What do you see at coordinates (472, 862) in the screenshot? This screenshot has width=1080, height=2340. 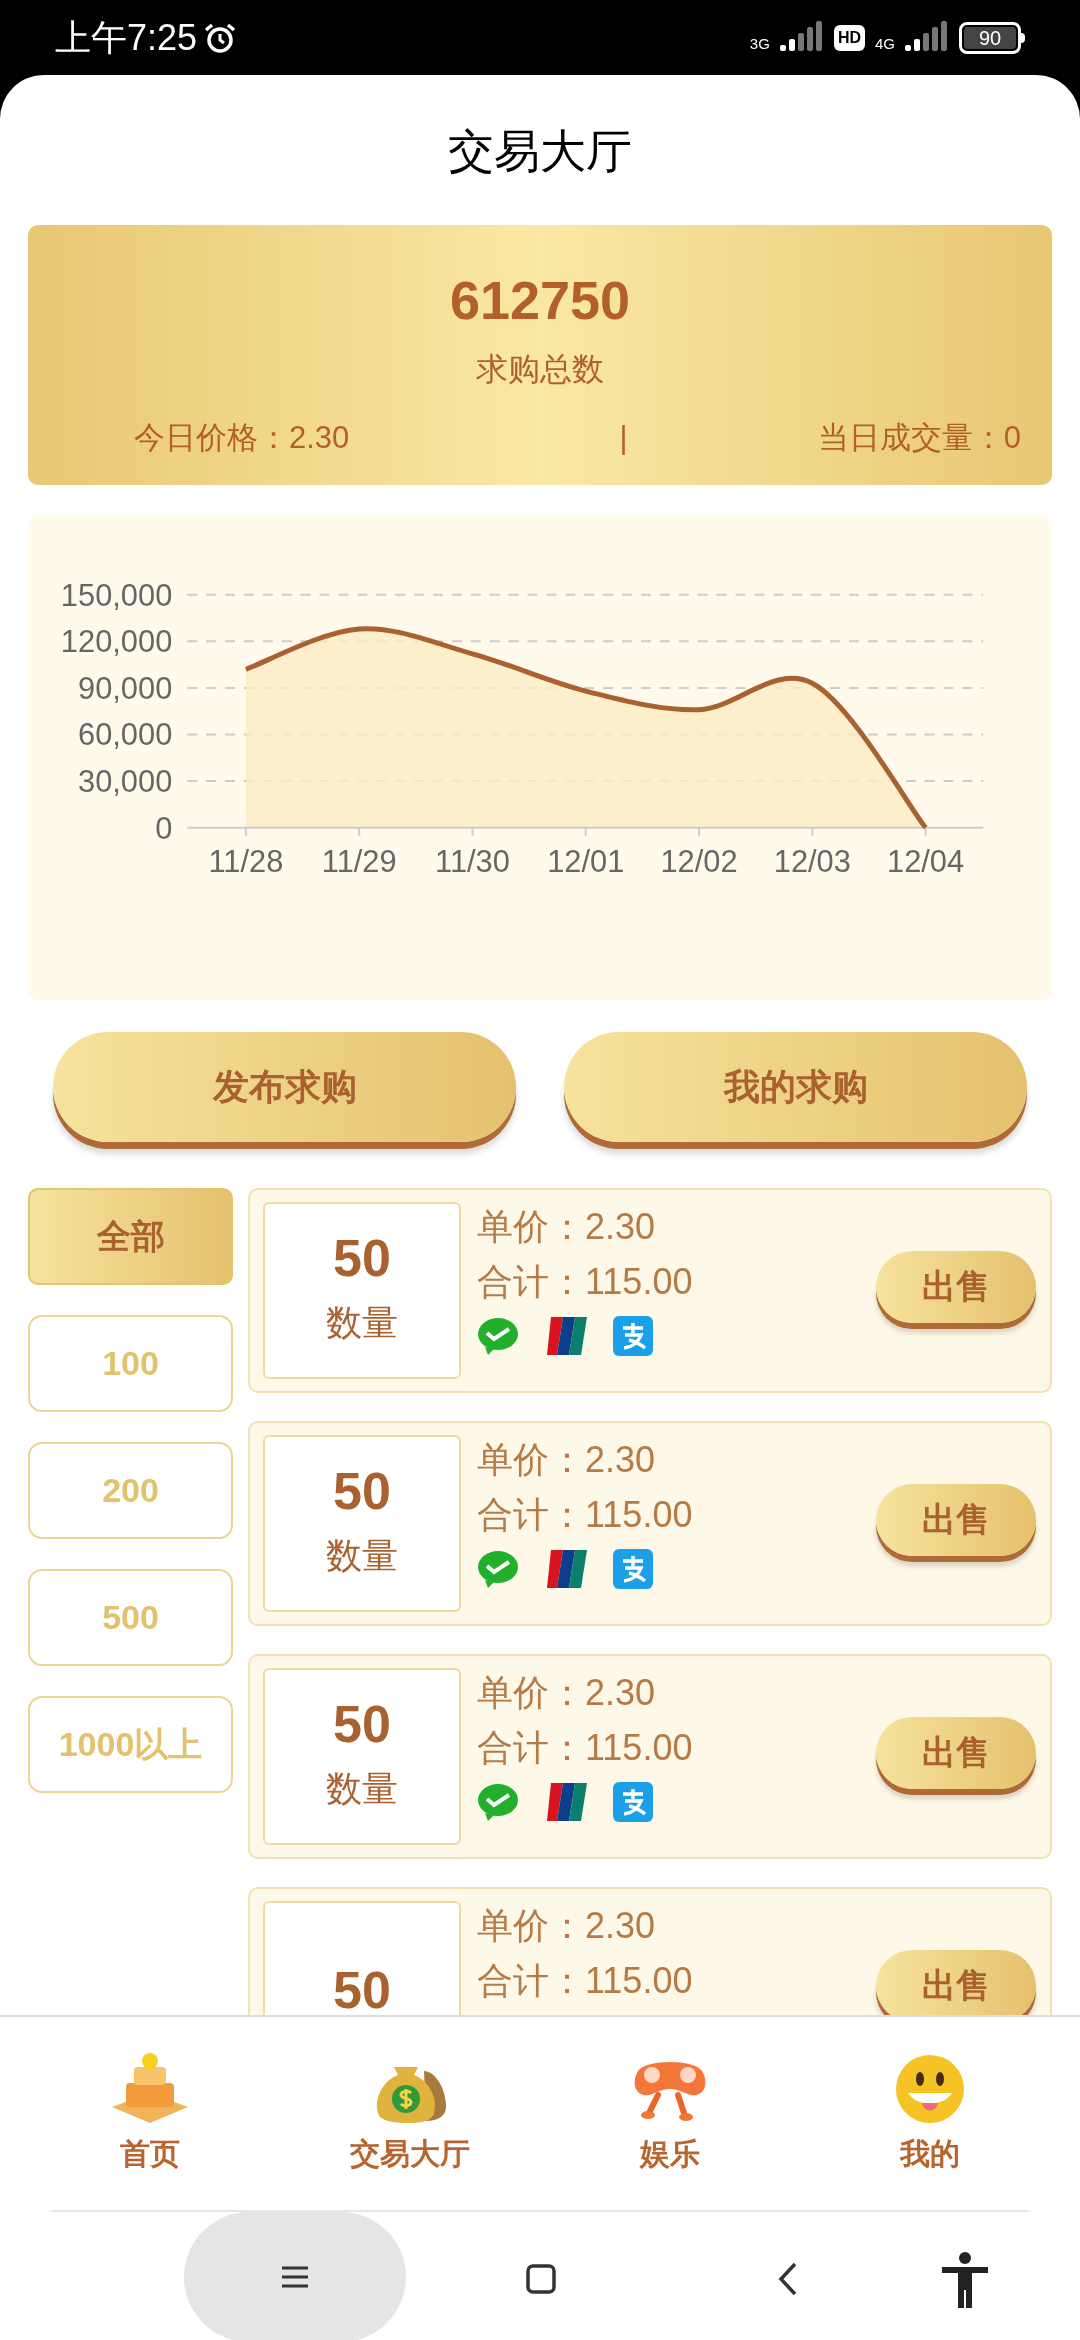 I see `x-axis-label: 11/30` at bounding box center [472, 862].